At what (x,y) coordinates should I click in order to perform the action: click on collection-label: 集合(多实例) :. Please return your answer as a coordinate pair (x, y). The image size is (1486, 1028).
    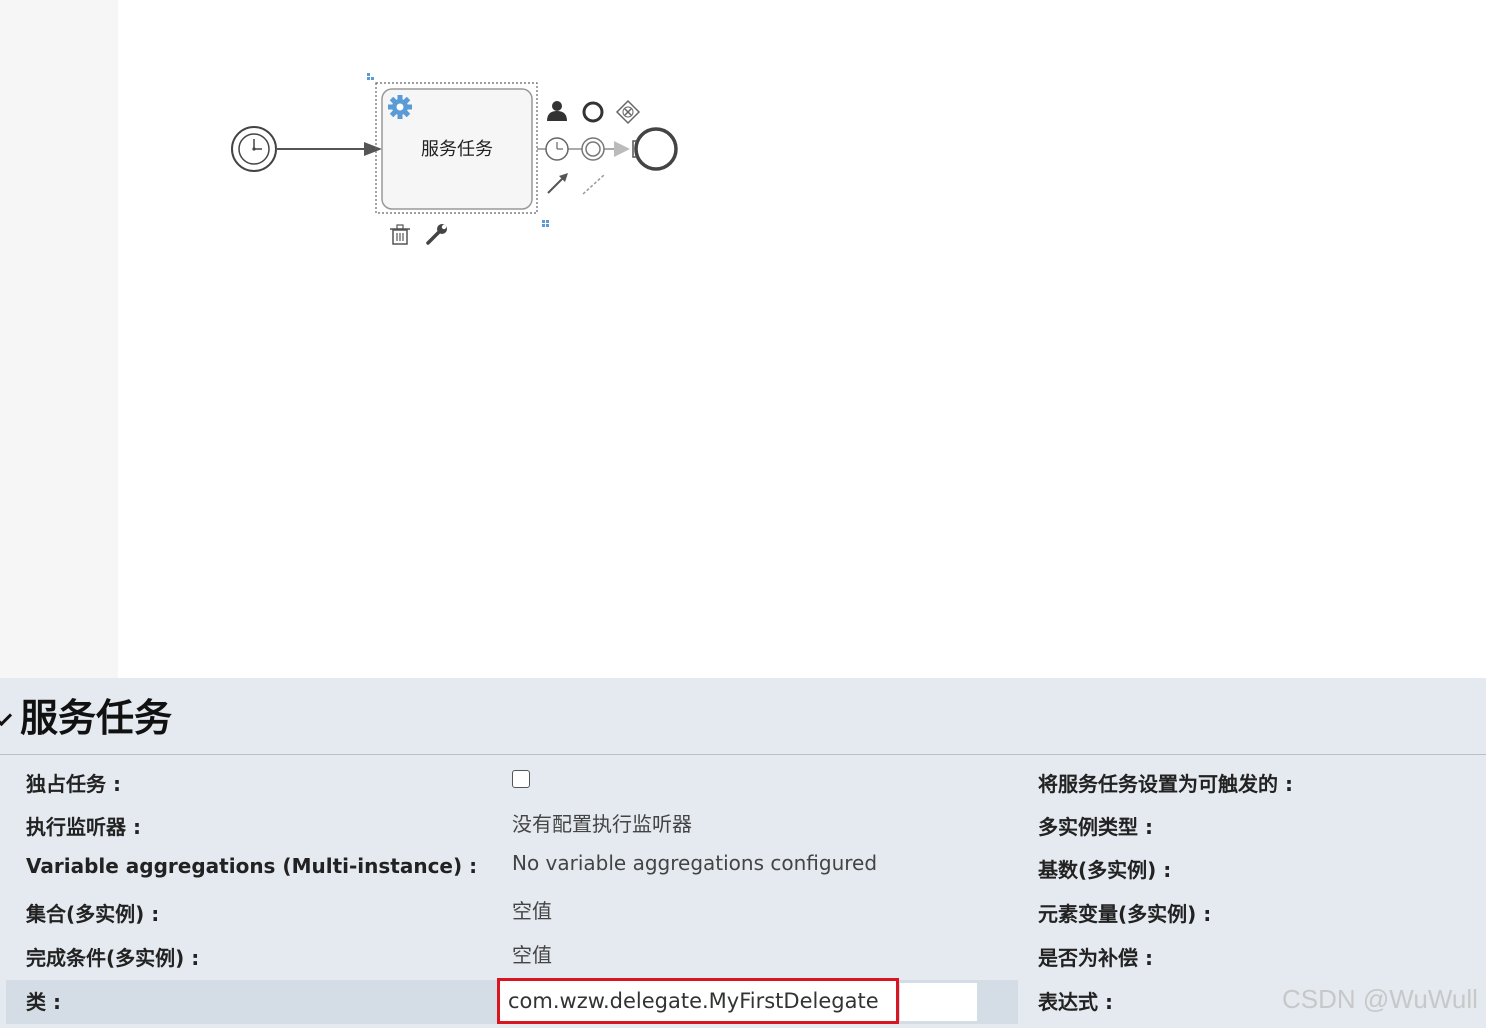
    Looking at the image, I should click on (93, 914).